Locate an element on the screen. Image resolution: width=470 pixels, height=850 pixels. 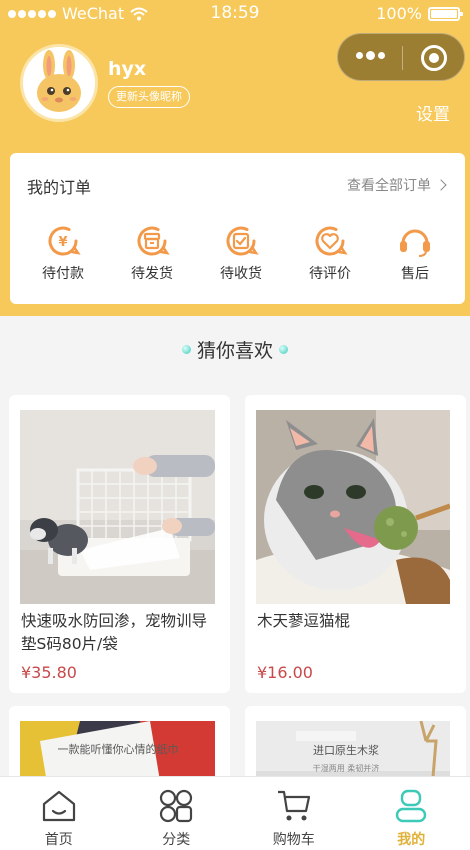
capsule-divider is located at coordinates (402, 58).